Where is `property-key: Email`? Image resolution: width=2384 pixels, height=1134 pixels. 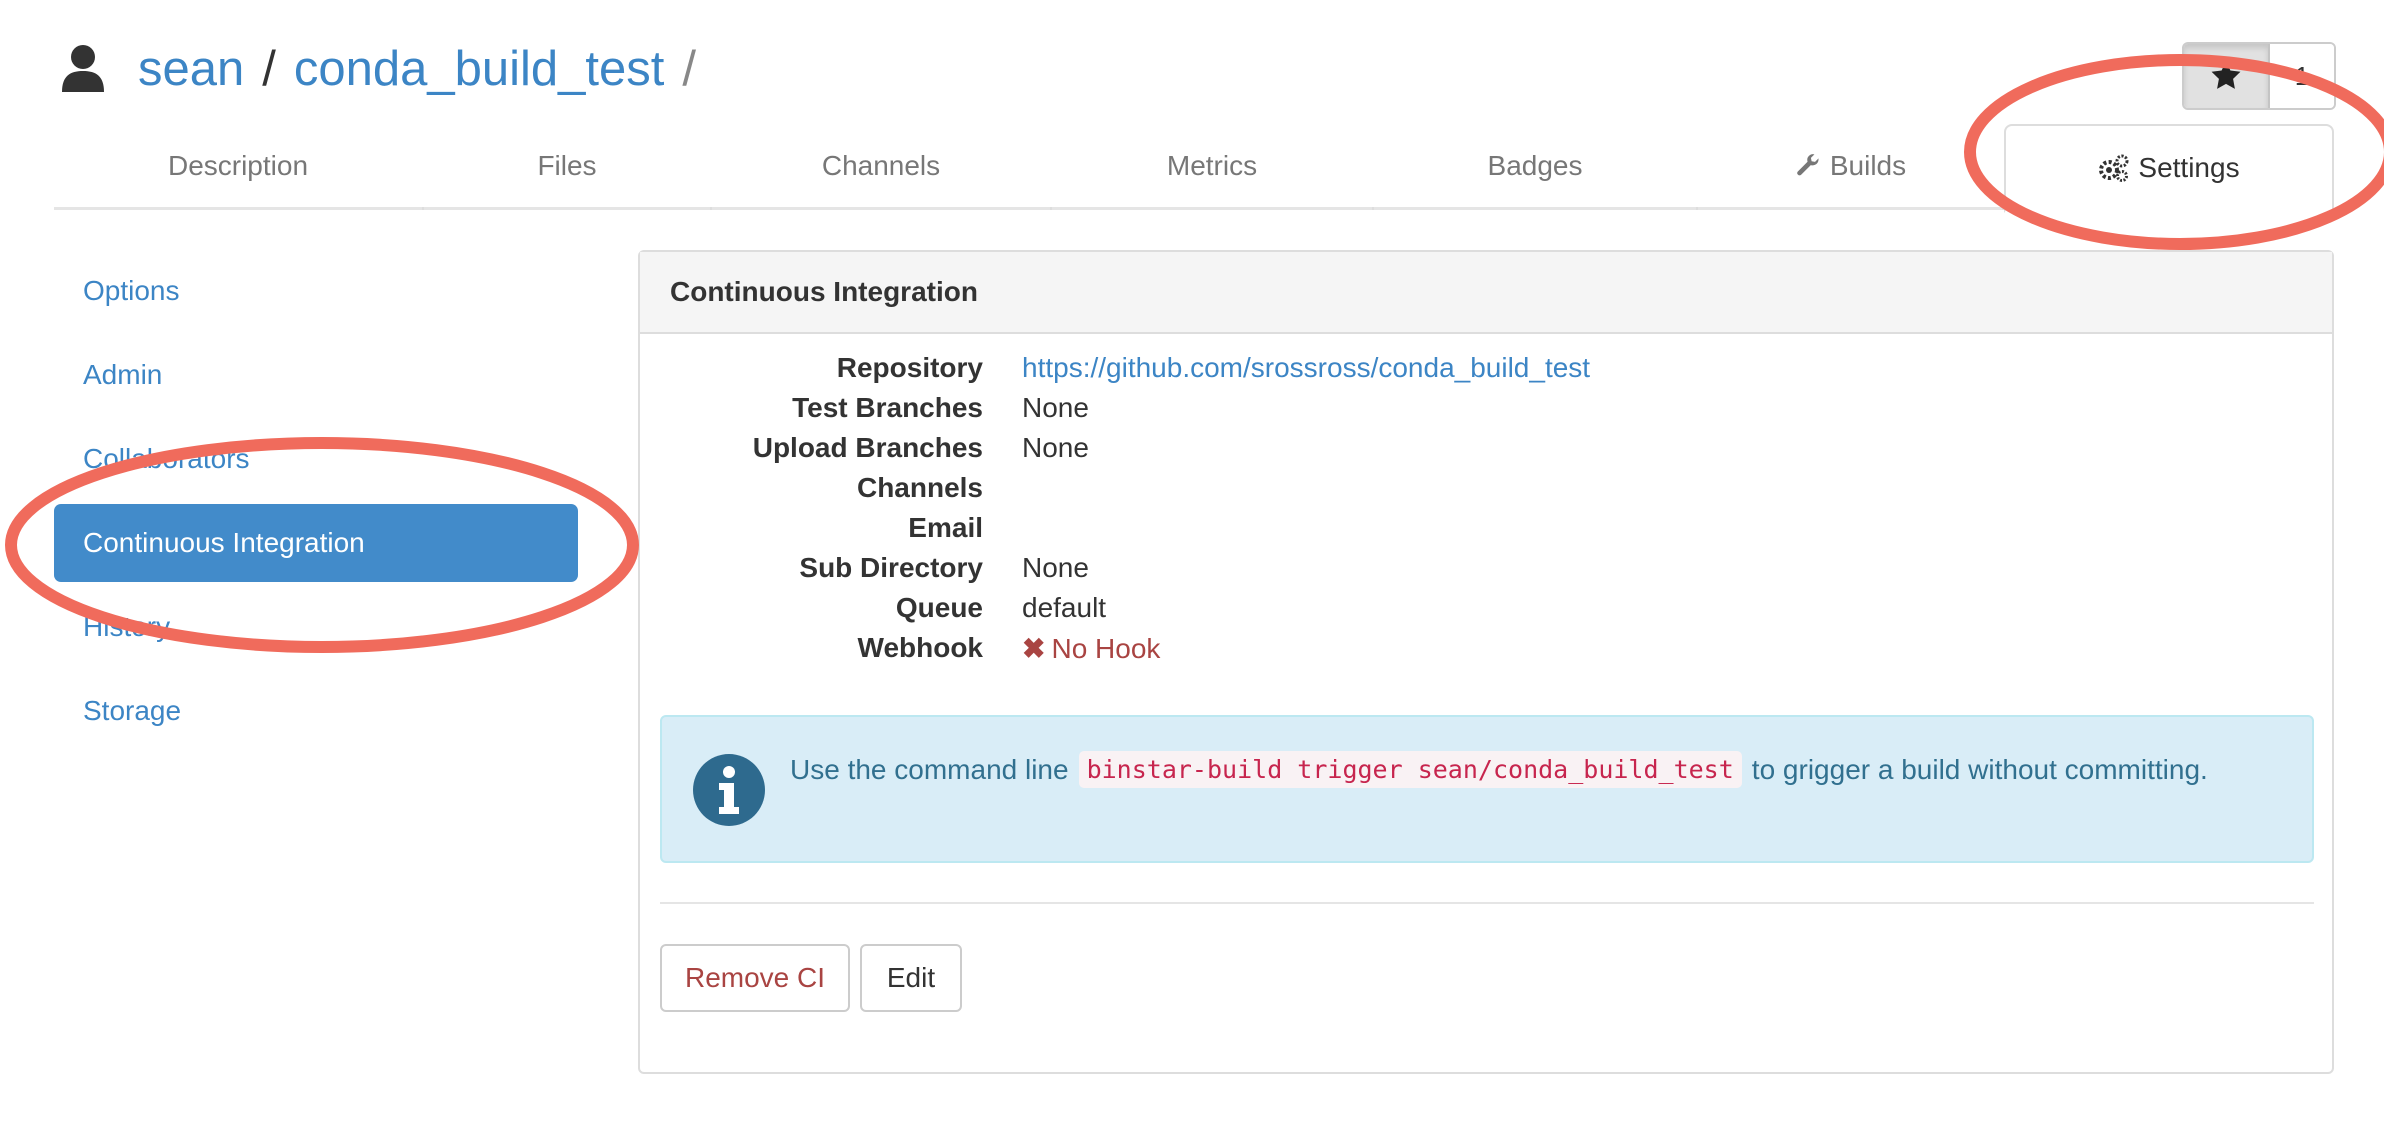
property-key: Email is located at coordinates (945, 527).